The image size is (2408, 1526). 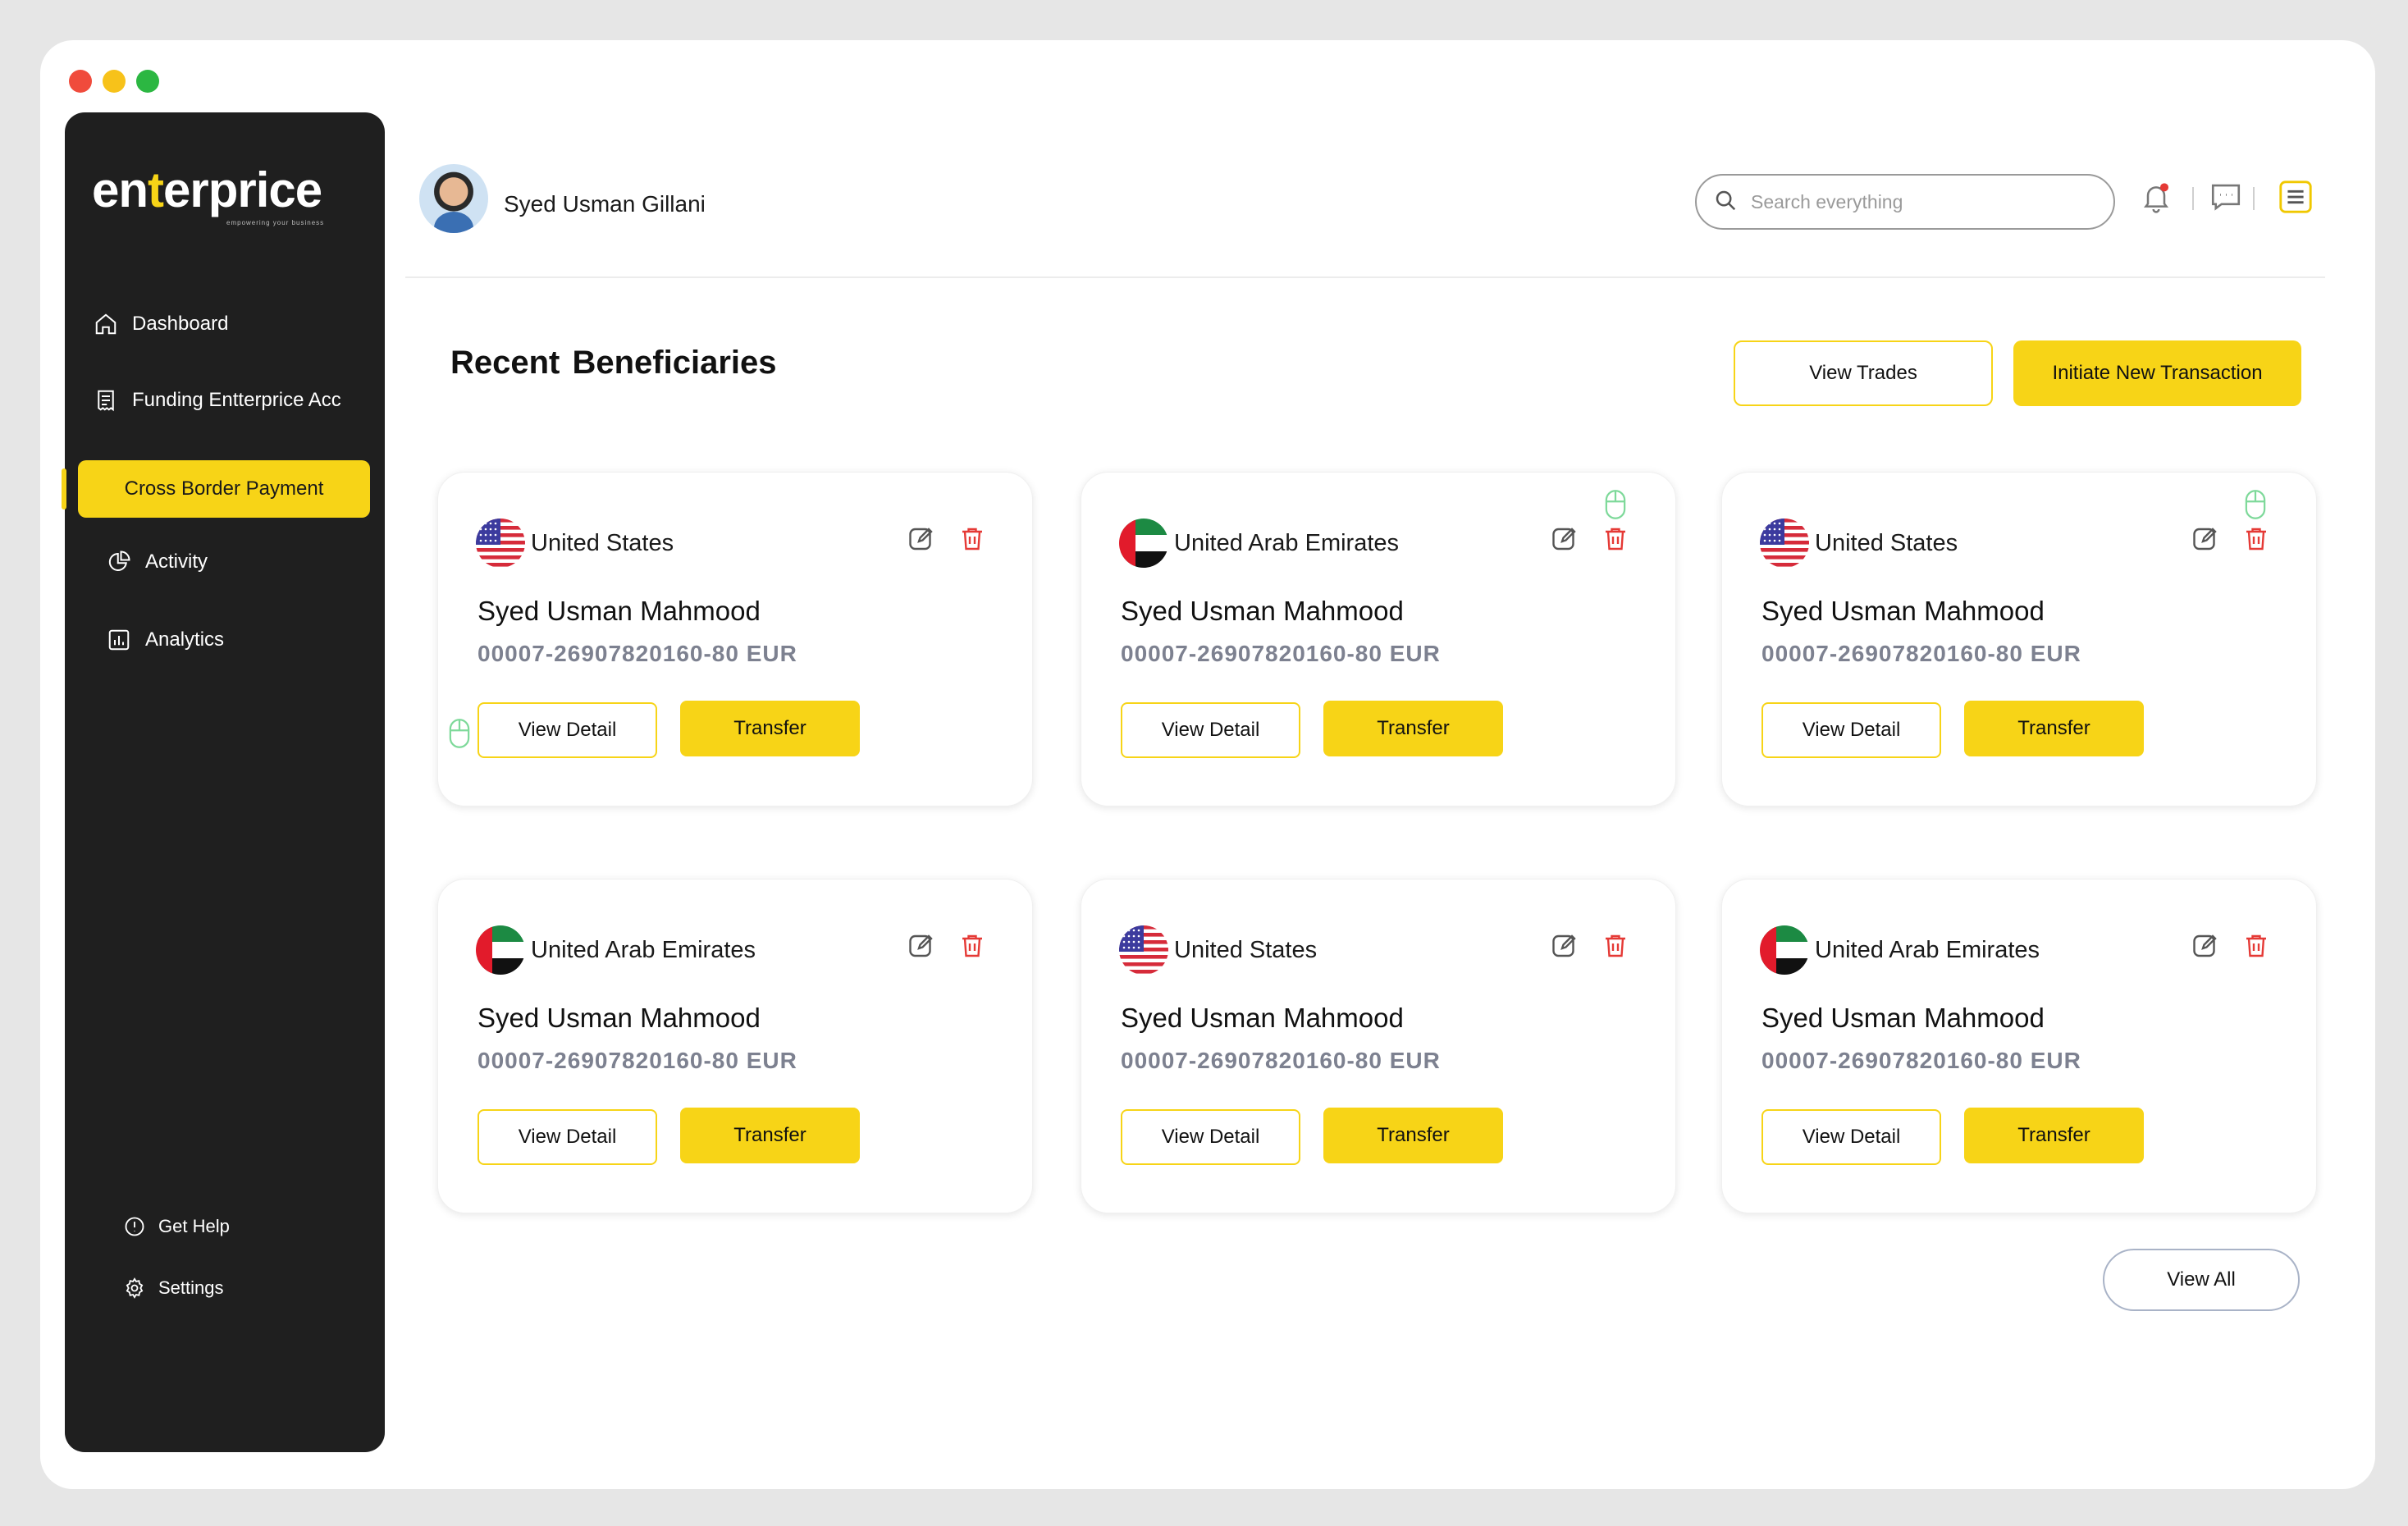 I want to click on sidebar-item-funding: Funding Entterprice Acc, so click(x=217, y=400).